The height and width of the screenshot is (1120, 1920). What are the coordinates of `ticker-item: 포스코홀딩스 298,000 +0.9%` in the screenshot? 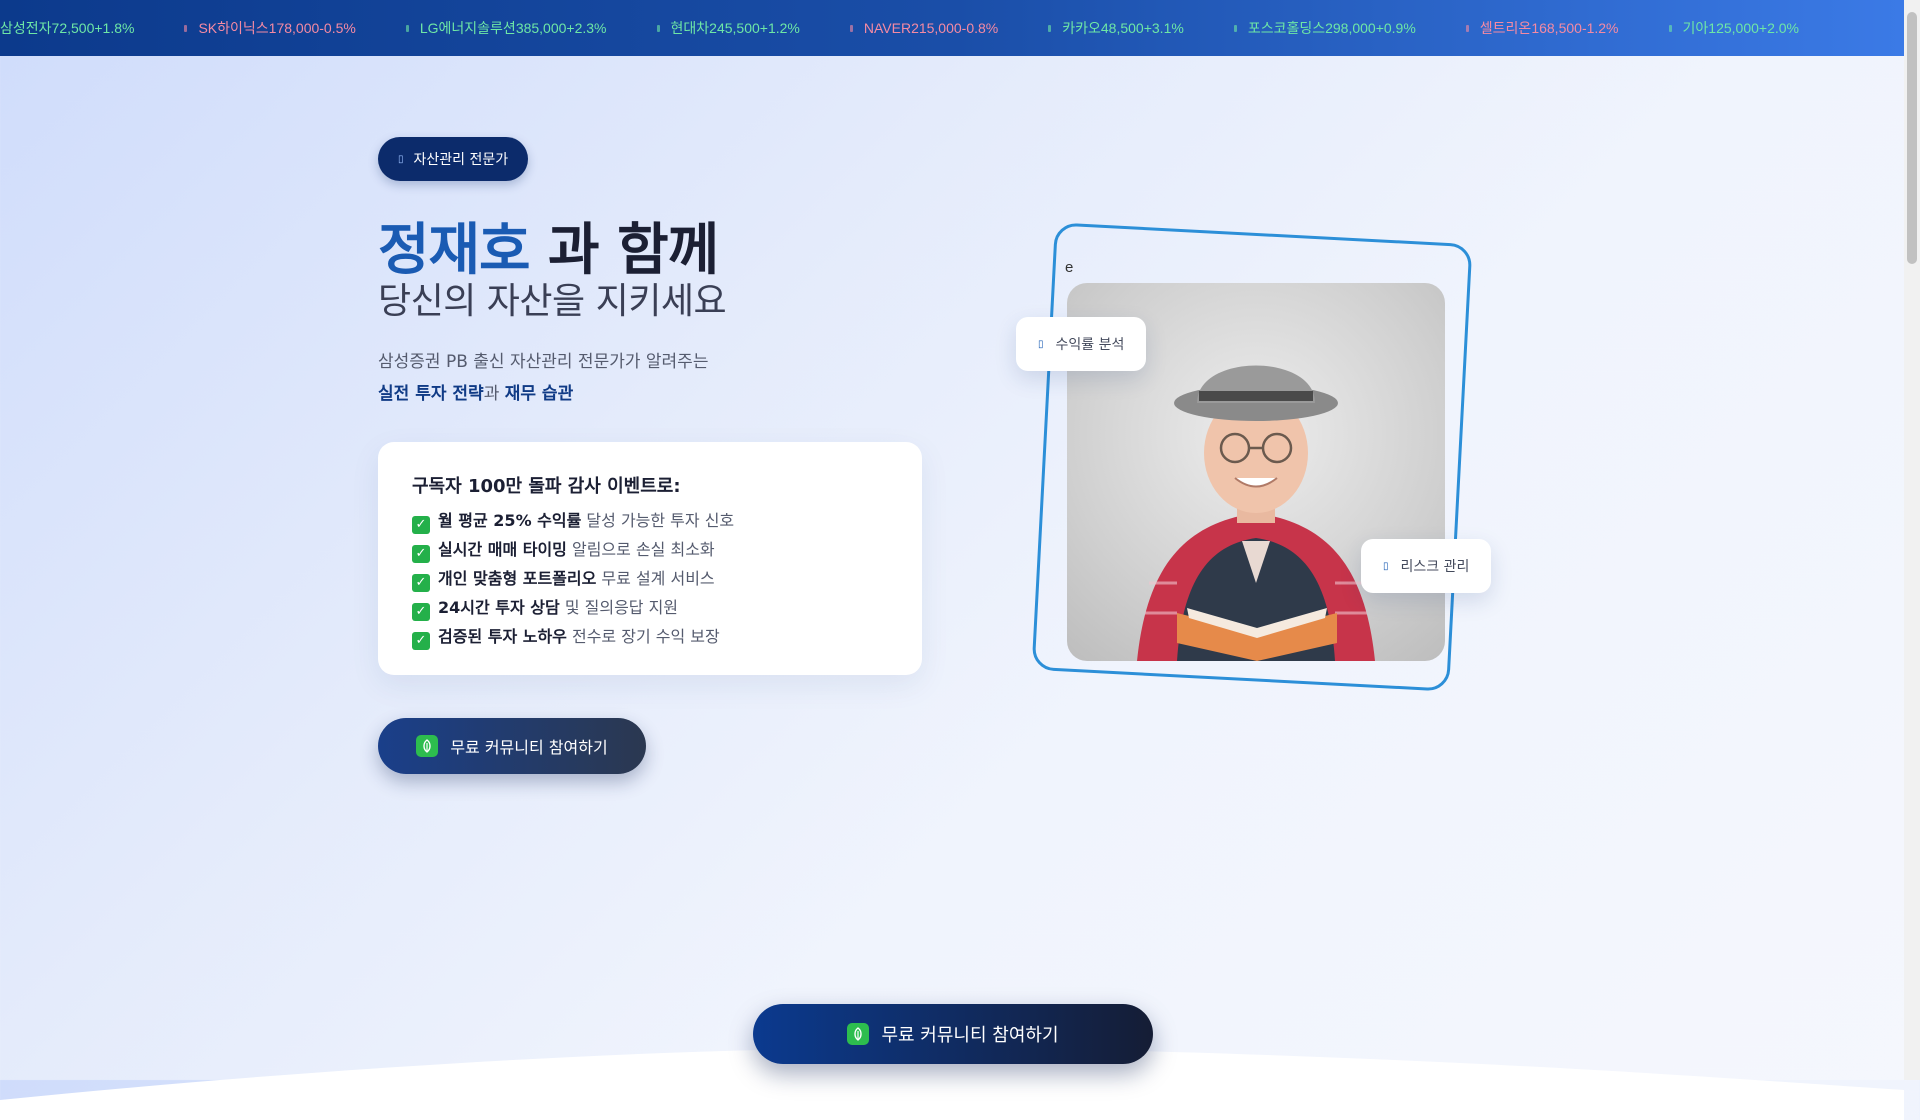 It's located at (1324, 28).